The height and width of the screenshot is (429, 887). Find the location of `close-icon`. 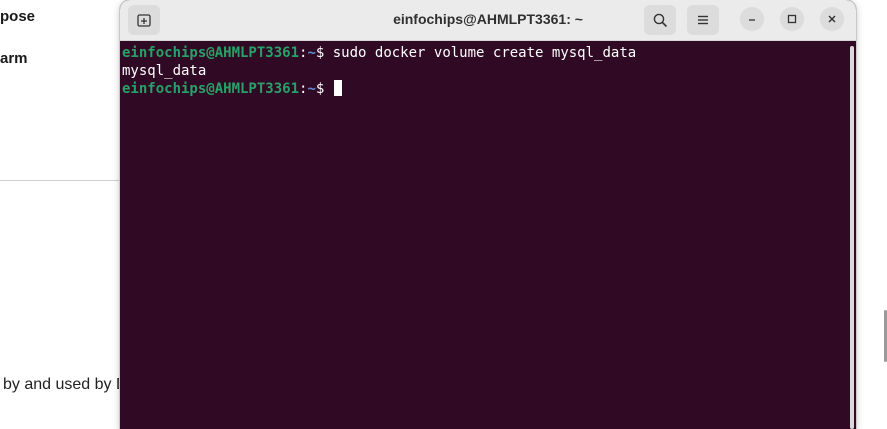

close-icon is located at coordinates (832, 19).